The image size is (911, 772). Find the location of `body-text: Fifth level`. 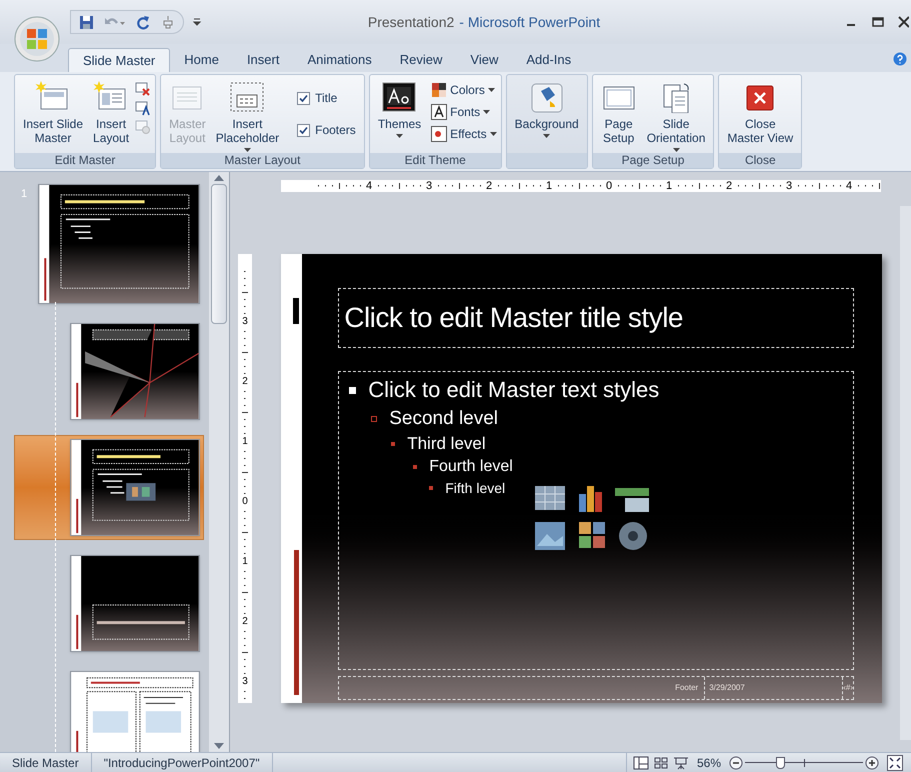

body-text: Fifth level is located at coordinates (475, 488).